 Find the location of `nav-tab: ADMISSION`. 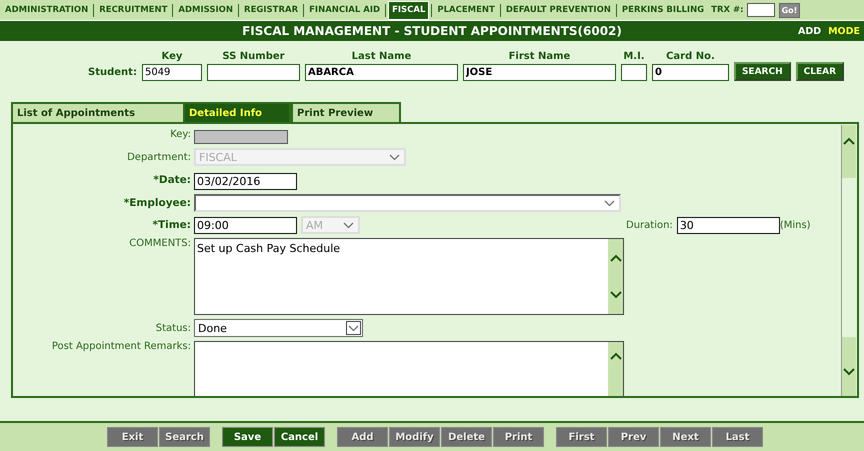

nav-tab: ADMISSION is located at coordinates (205, 10).